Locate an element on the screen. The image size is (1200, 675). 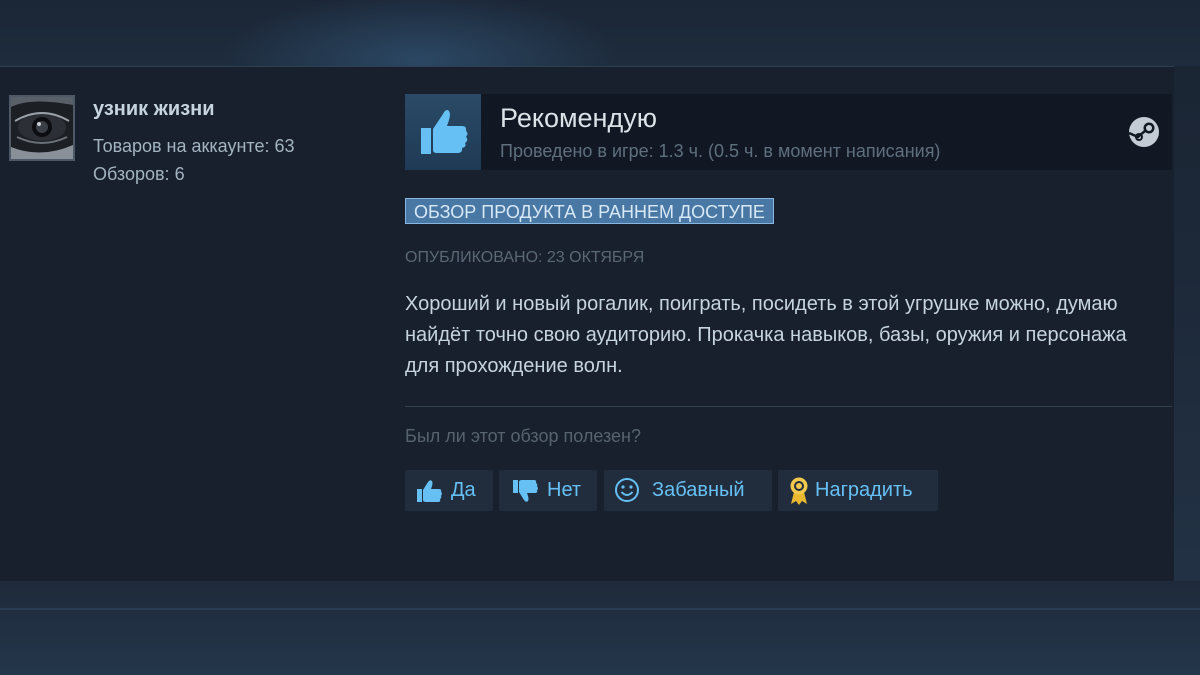
thumbs-down-icon is located at coordinates (525, 491).